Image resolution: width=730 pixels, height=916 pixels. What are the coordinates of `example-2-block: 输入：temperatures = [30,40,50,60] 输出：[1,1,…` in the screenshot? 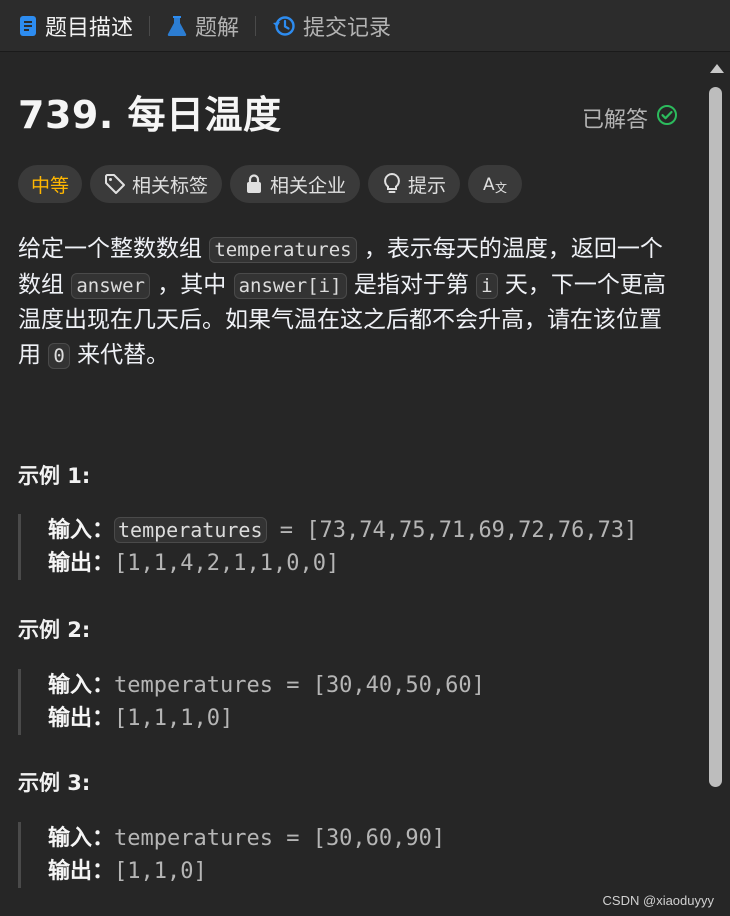 It's located at (251, 702).